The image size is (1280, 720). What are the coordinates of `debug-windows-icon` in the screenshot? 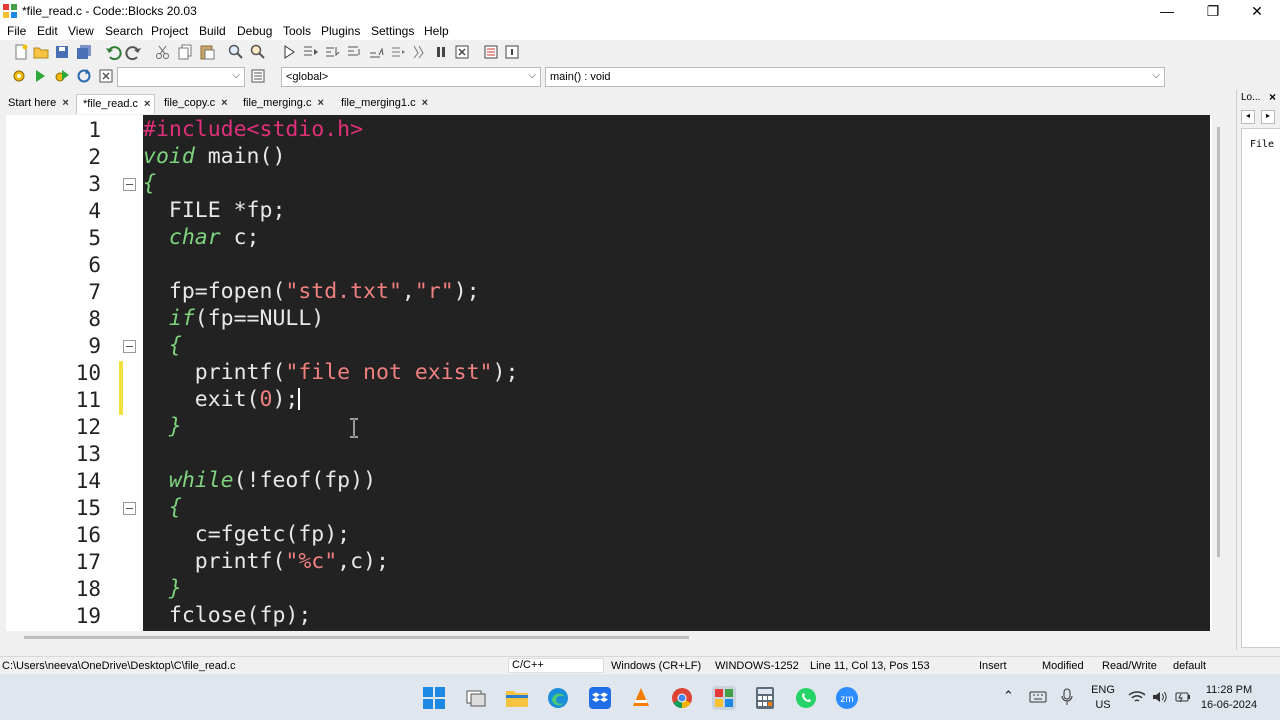 It's located at (491, 52).